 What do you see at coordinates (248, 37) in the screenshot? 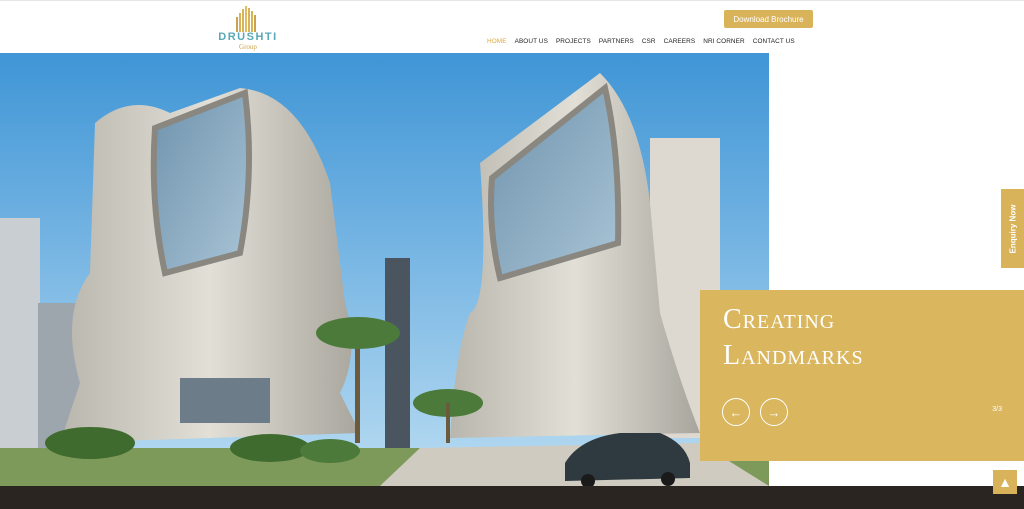
I see `logo-text: DRUSHTI` at bounding box center [248, 37].